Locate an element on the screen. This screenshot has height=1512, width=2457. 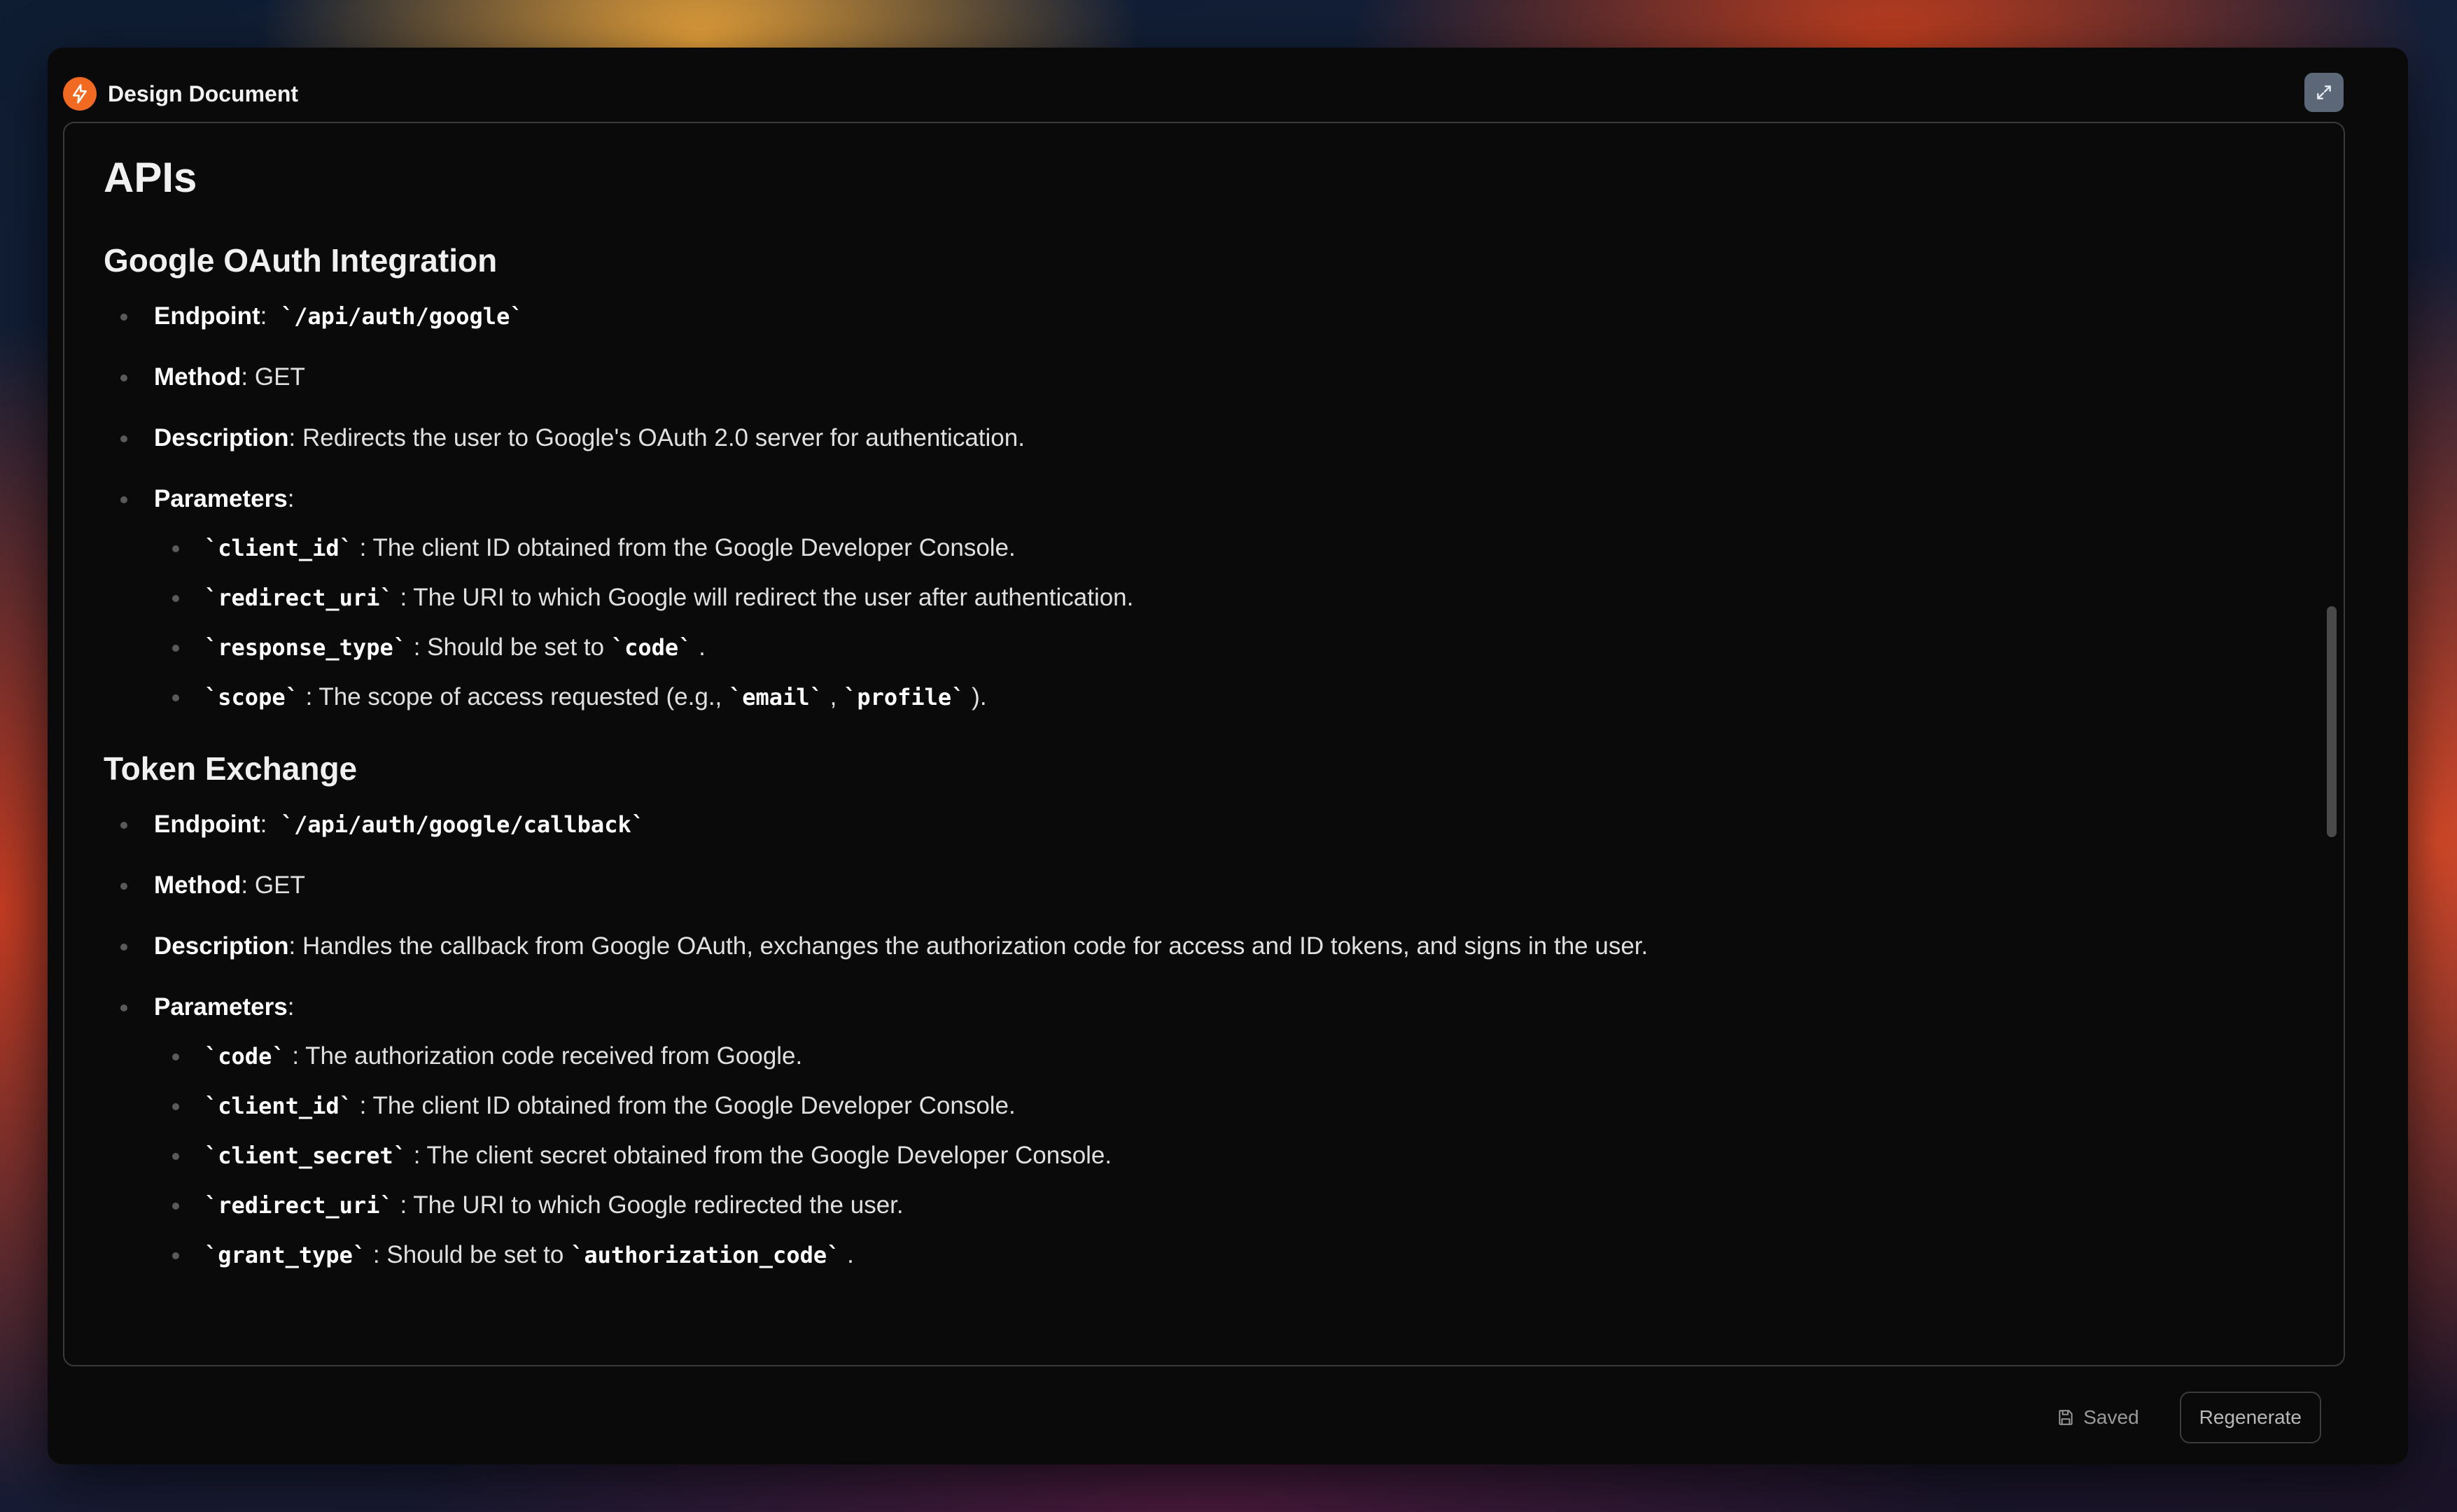
param-code: `profile` is located at coordinates (904, 697).